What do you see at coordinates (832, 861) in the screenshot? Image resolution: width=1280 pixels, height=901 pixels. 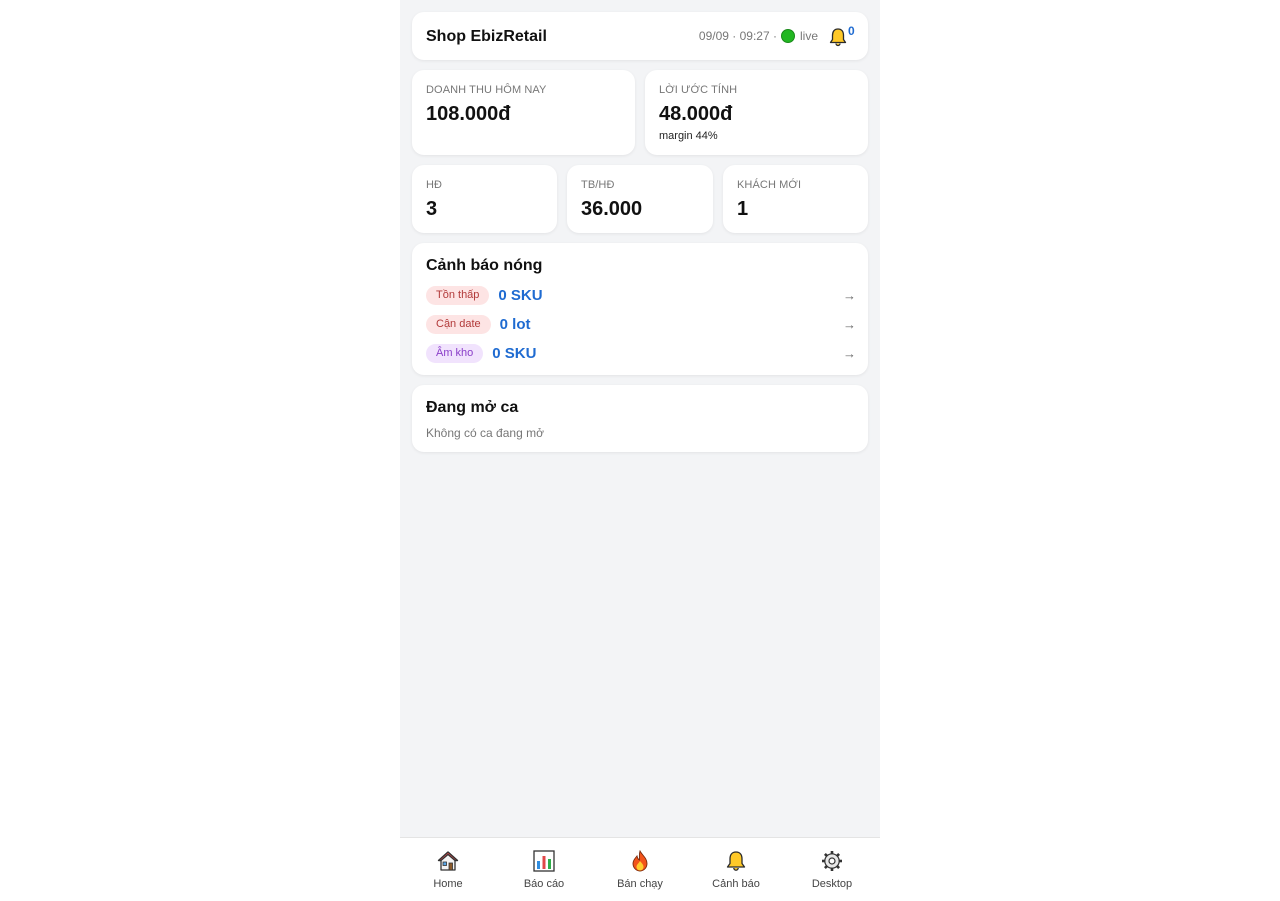 I see `gear-icon` at bounding box center [832, 861].